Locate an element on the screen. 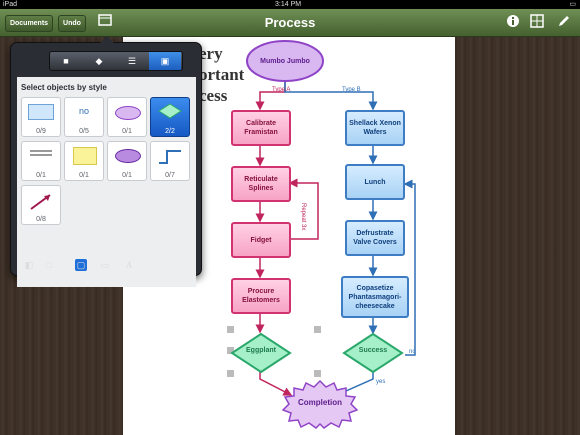  style-tile-blue-note: 0/9 is located at coordinates (41, 117).